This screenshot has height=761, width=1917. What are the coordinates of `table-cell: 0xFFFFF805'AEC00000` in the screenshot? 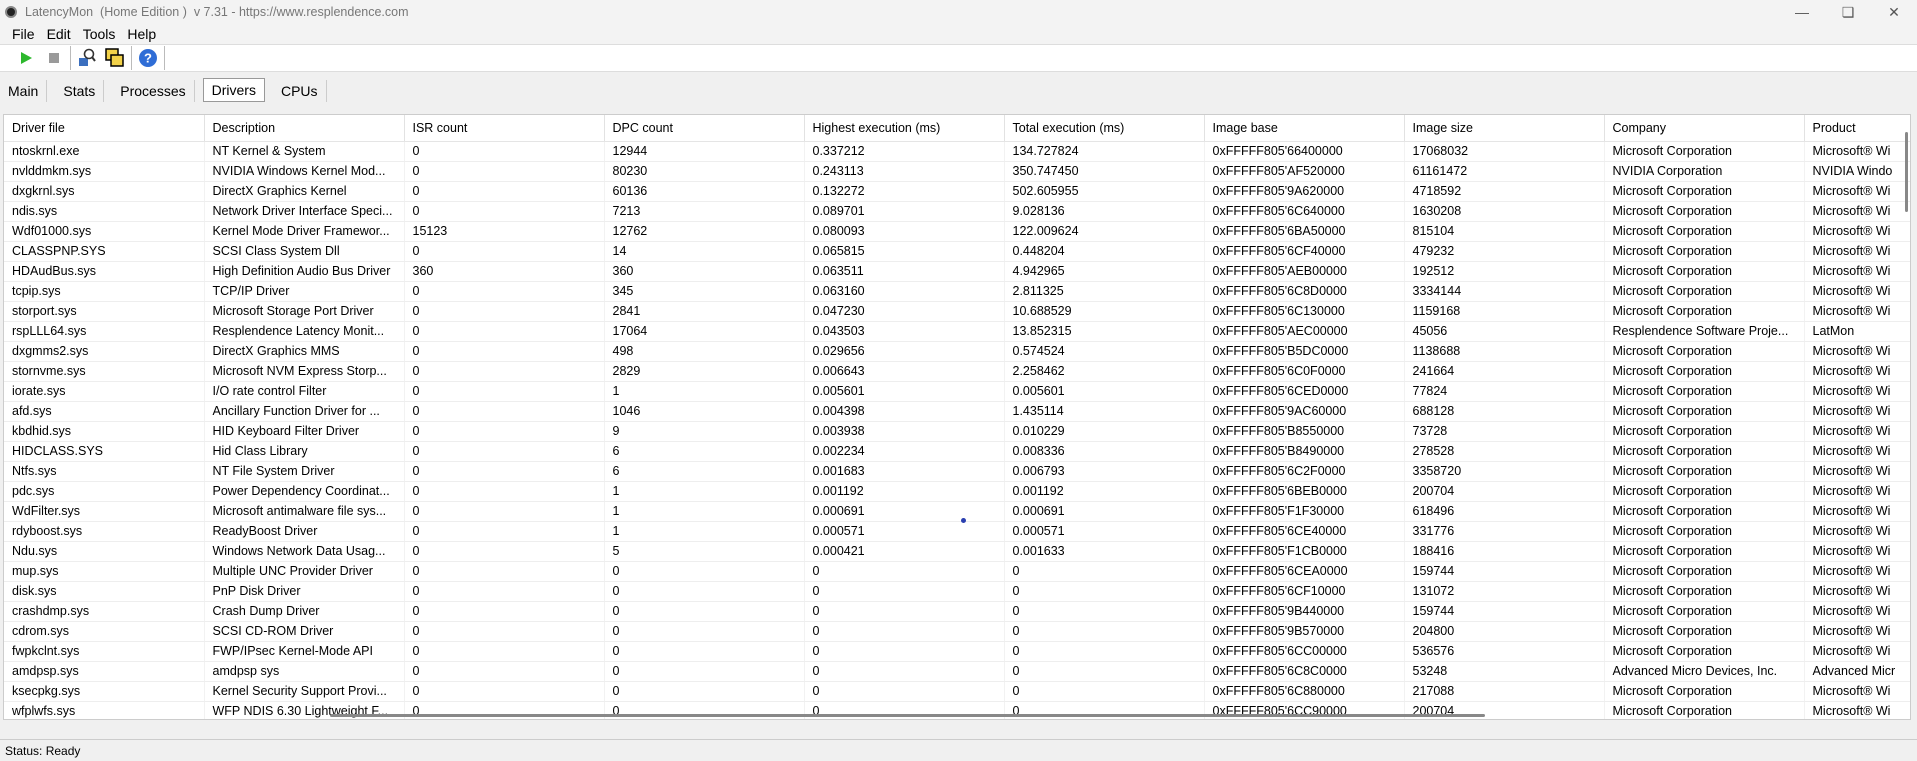 It's located at (1304, 331).